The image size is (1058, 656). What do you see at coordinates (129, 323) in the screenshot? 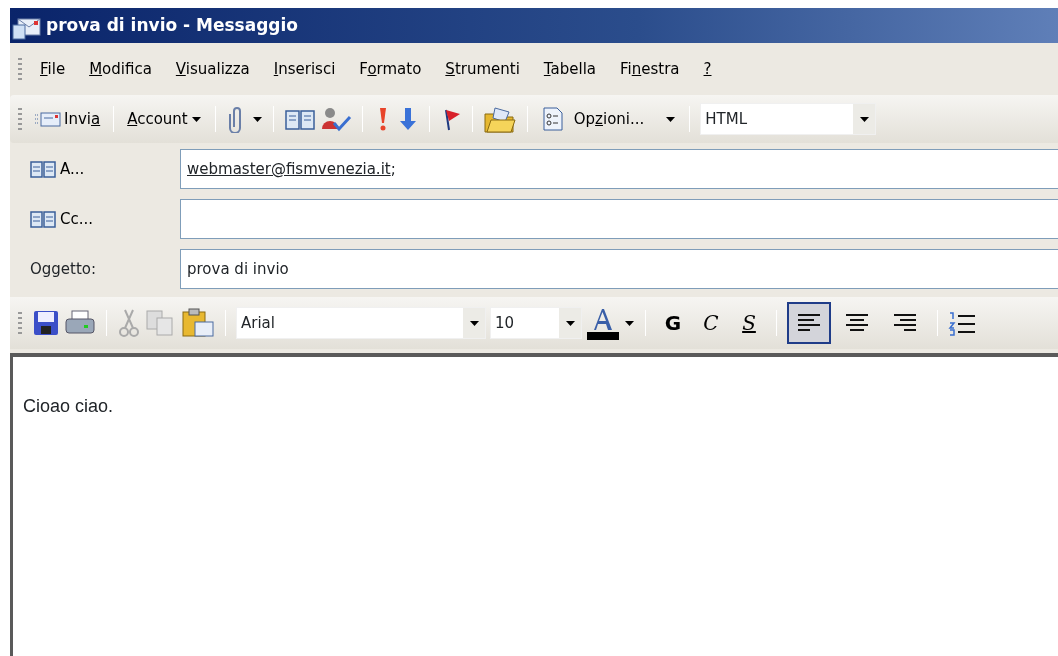
I see `scissors-icon` at bounding box center [129, 323].